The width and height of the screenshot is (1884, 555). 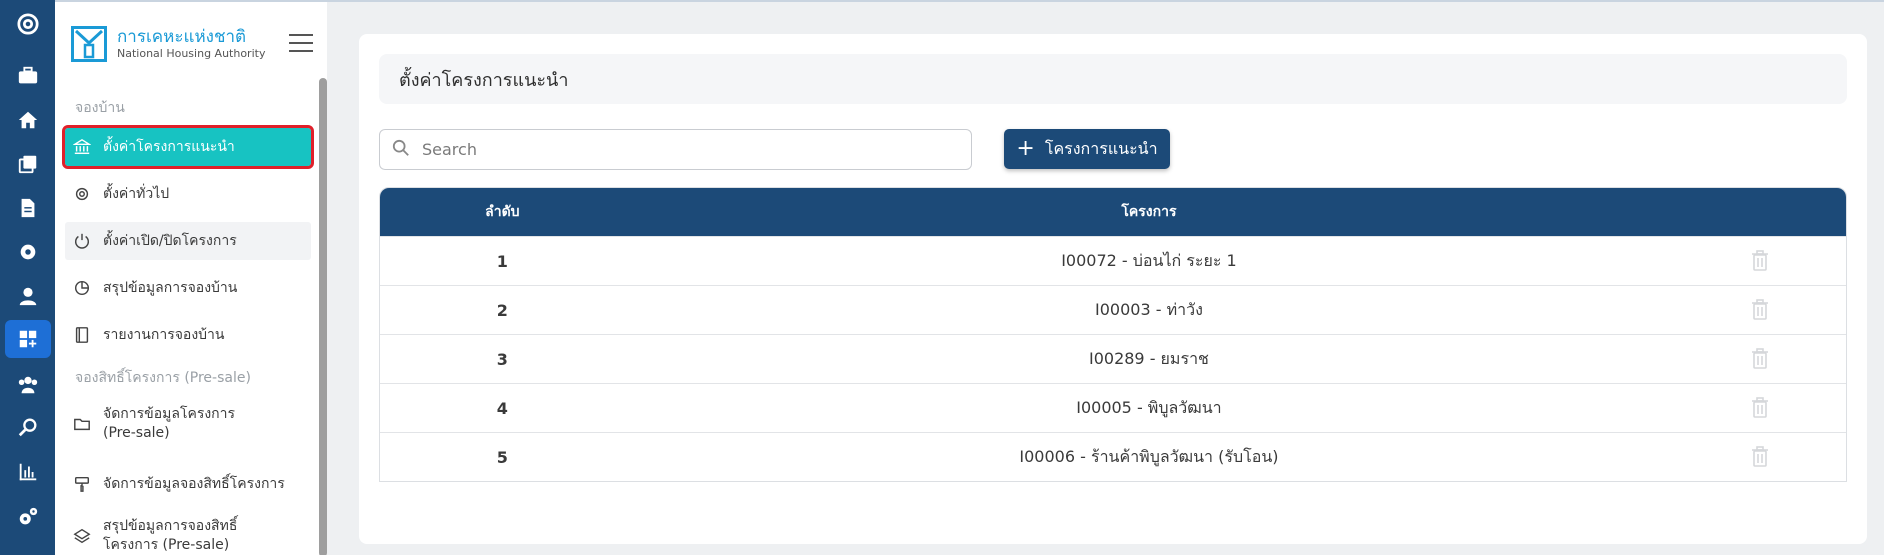 What do you see at coordinates (164, 335) in the screenshot?
I see `sidebar-item-label: รายงานการจองบ้าน` at bounding box center [164, 335].